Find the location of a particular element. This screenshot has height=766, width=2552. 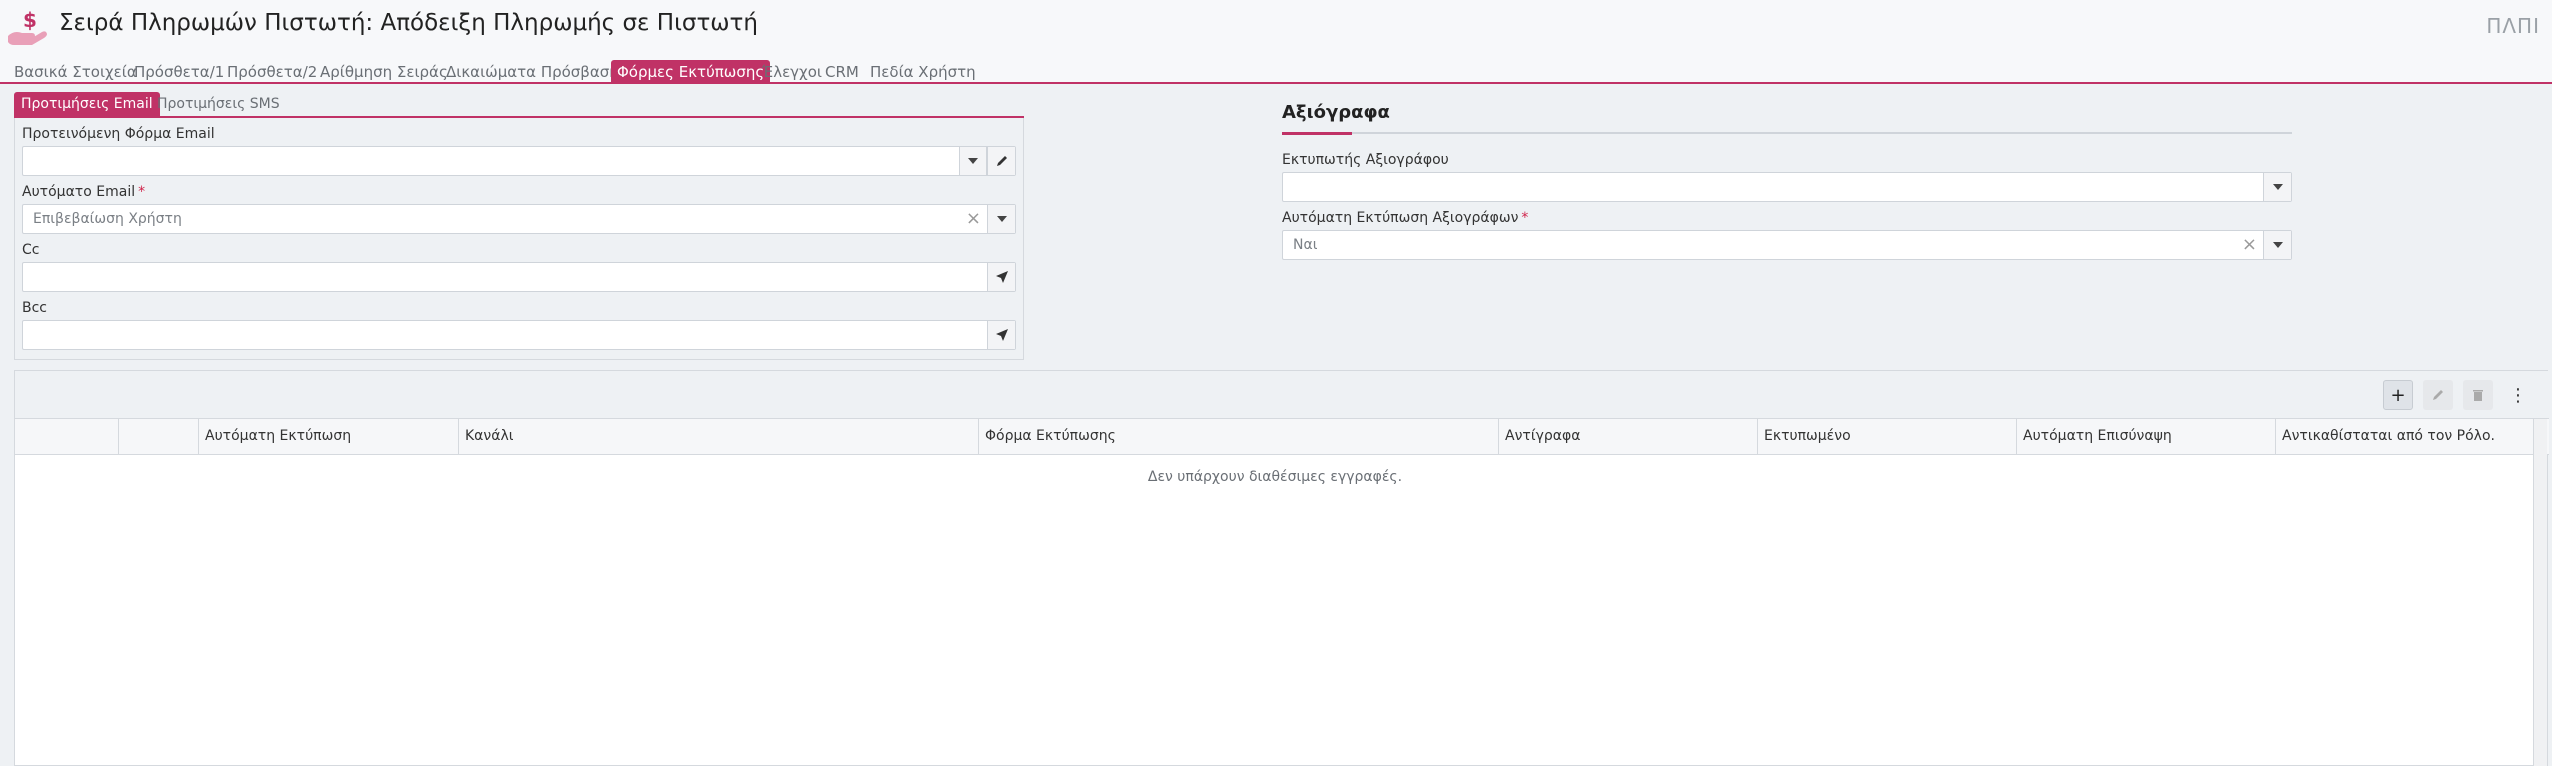

auto-print-field: Ναι × is located at coordinates (1787, 245).